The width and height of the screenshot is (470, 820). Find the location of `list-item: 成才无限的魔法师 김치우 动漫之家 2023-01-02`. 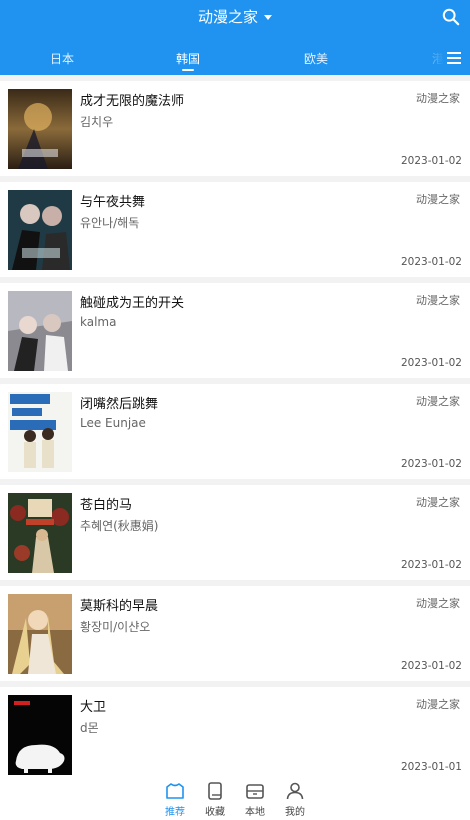

list-item: 成才无限的魔法师 김치우 动漫之家 2023-01-02 is located at coordinates (235, 128).